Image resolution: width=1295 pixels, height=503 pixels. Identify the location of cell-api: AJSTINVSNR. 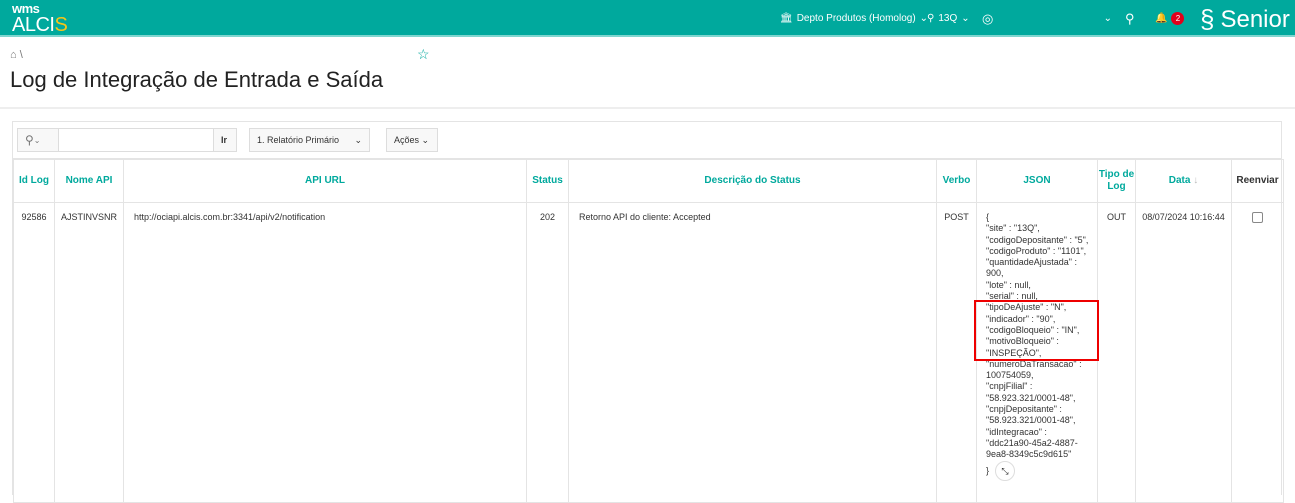
(89, 352).